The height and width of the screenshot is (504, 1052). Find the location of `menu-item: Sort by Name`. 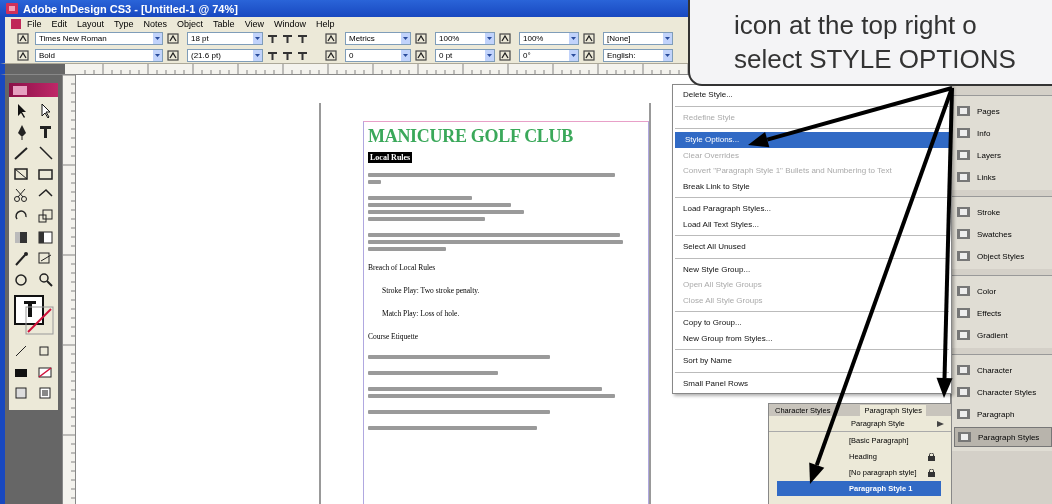

menu-item: Sort by Name is located at coordinates (707, 361).